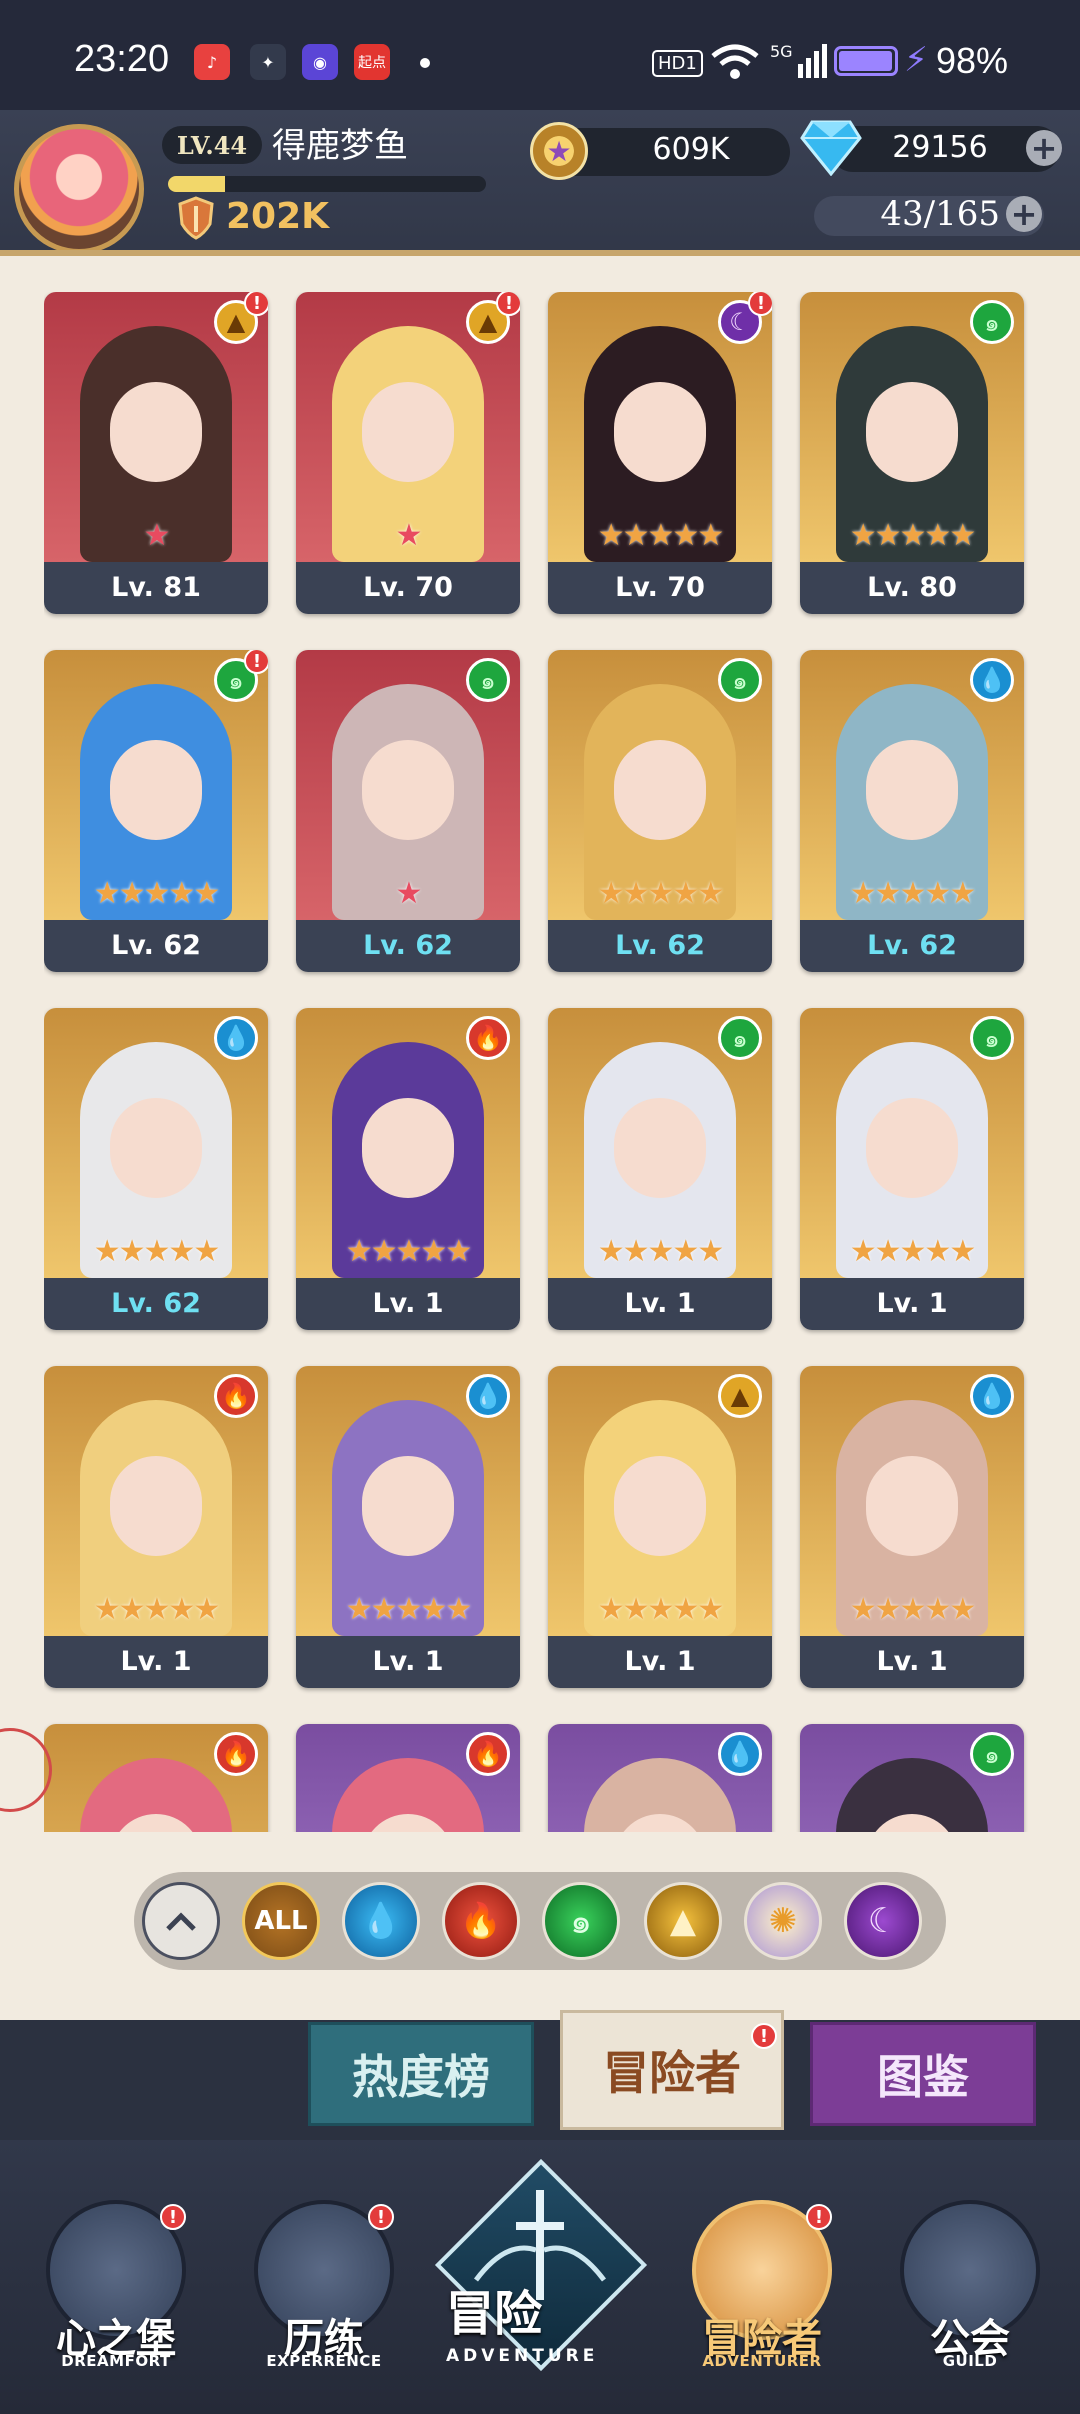 The image size is (1080, 2414). What do you see at coordinates (866, 61) in the screenshot?
I see `battery-icon` at bounding box center [866, 61].